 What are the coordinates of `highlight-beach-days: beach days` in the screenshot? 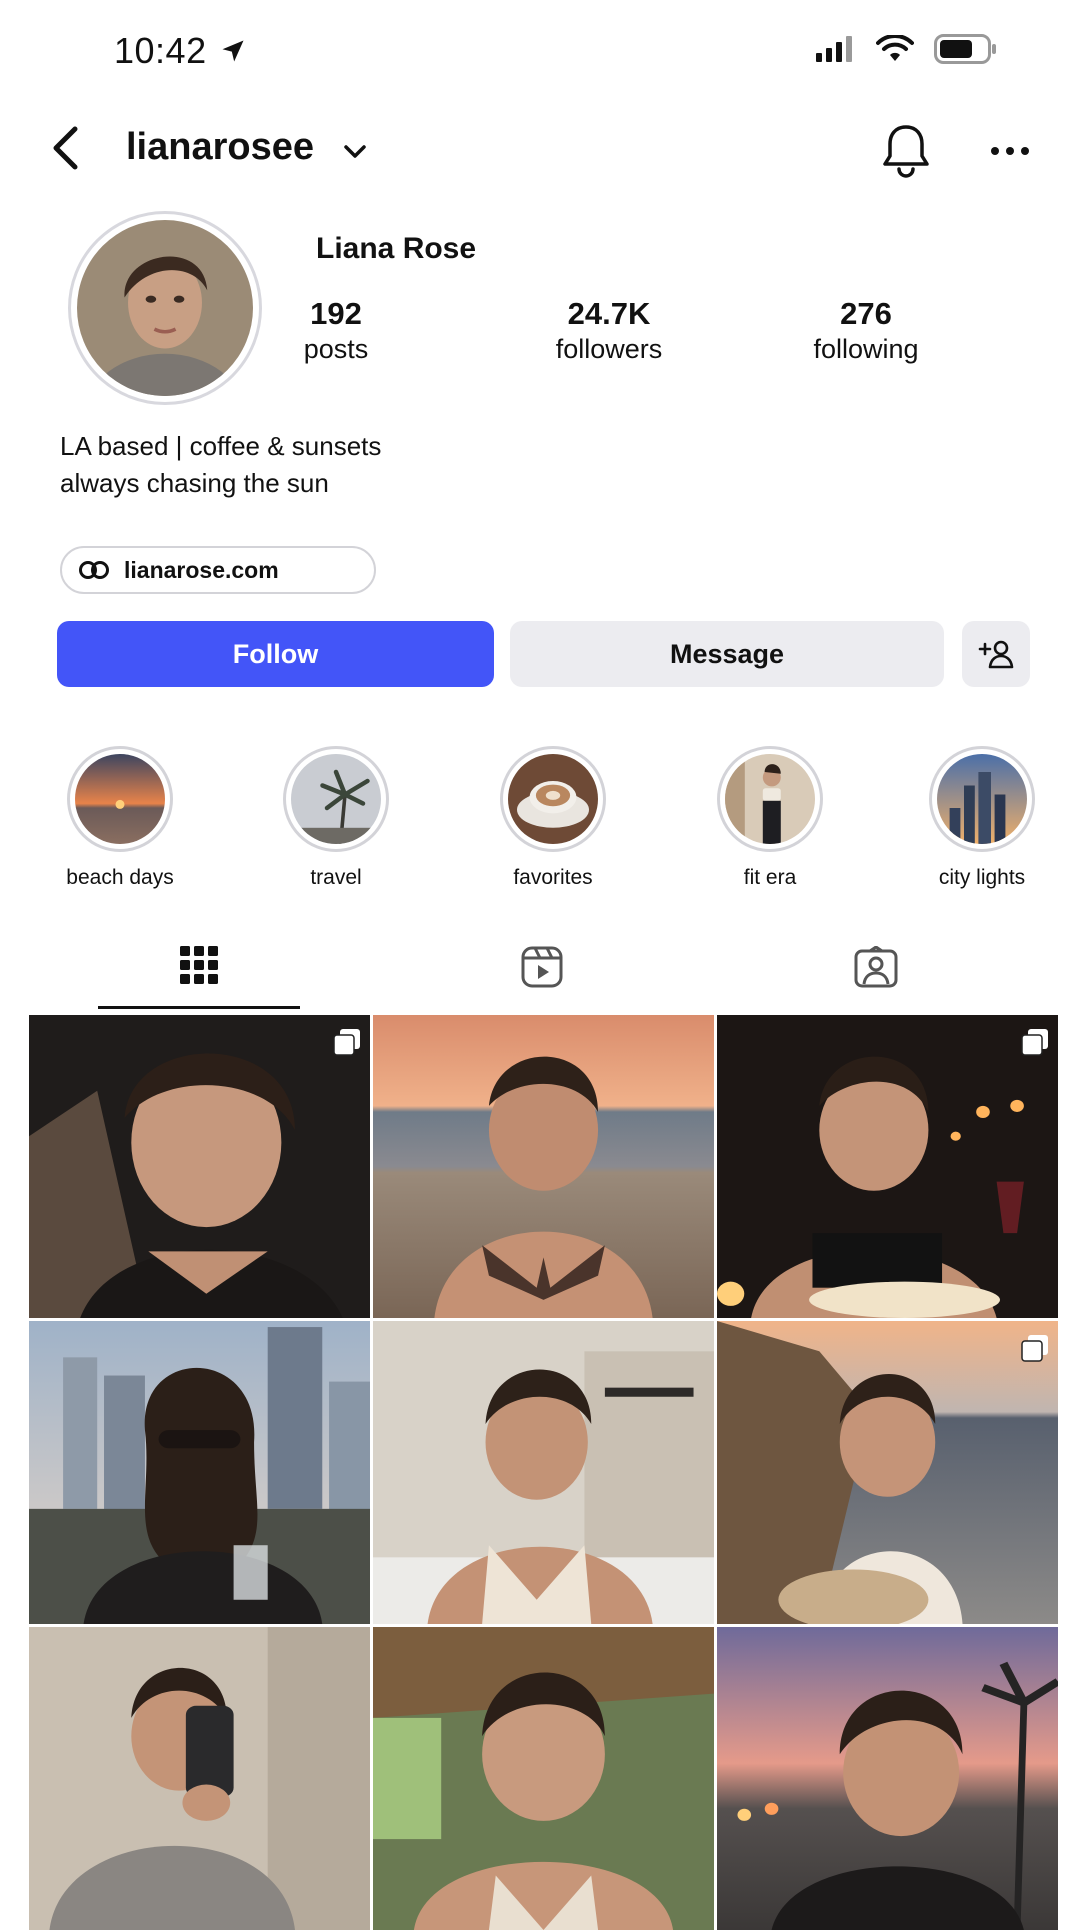 It's located at (120, 818).